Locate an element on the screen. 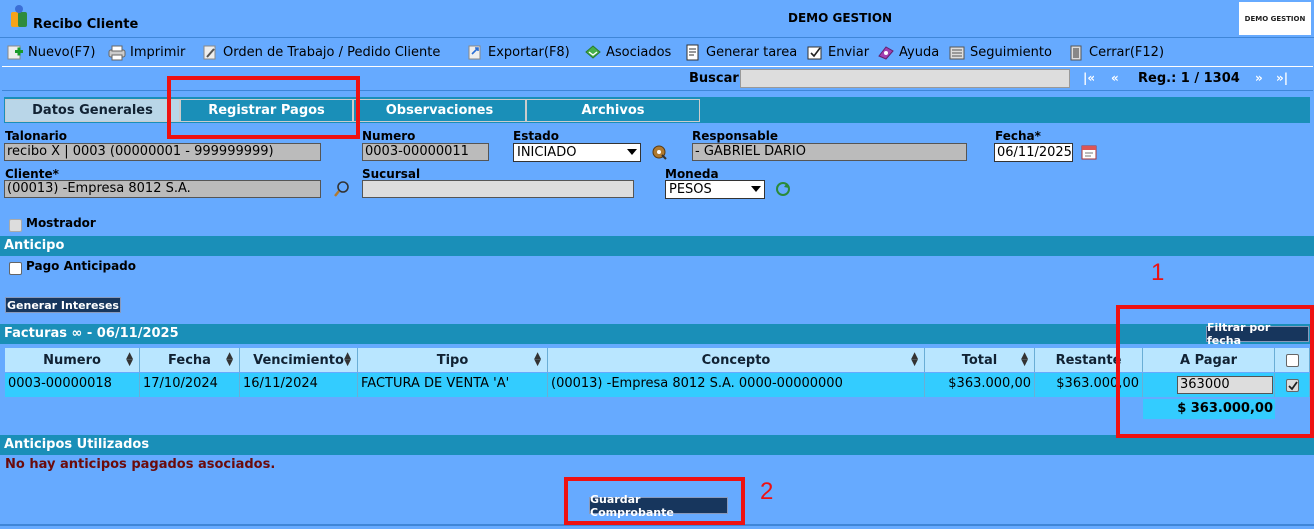 This screenshot has width=1314, height=529. tab-archivos: Archivos is located at coordinates (613, 110).